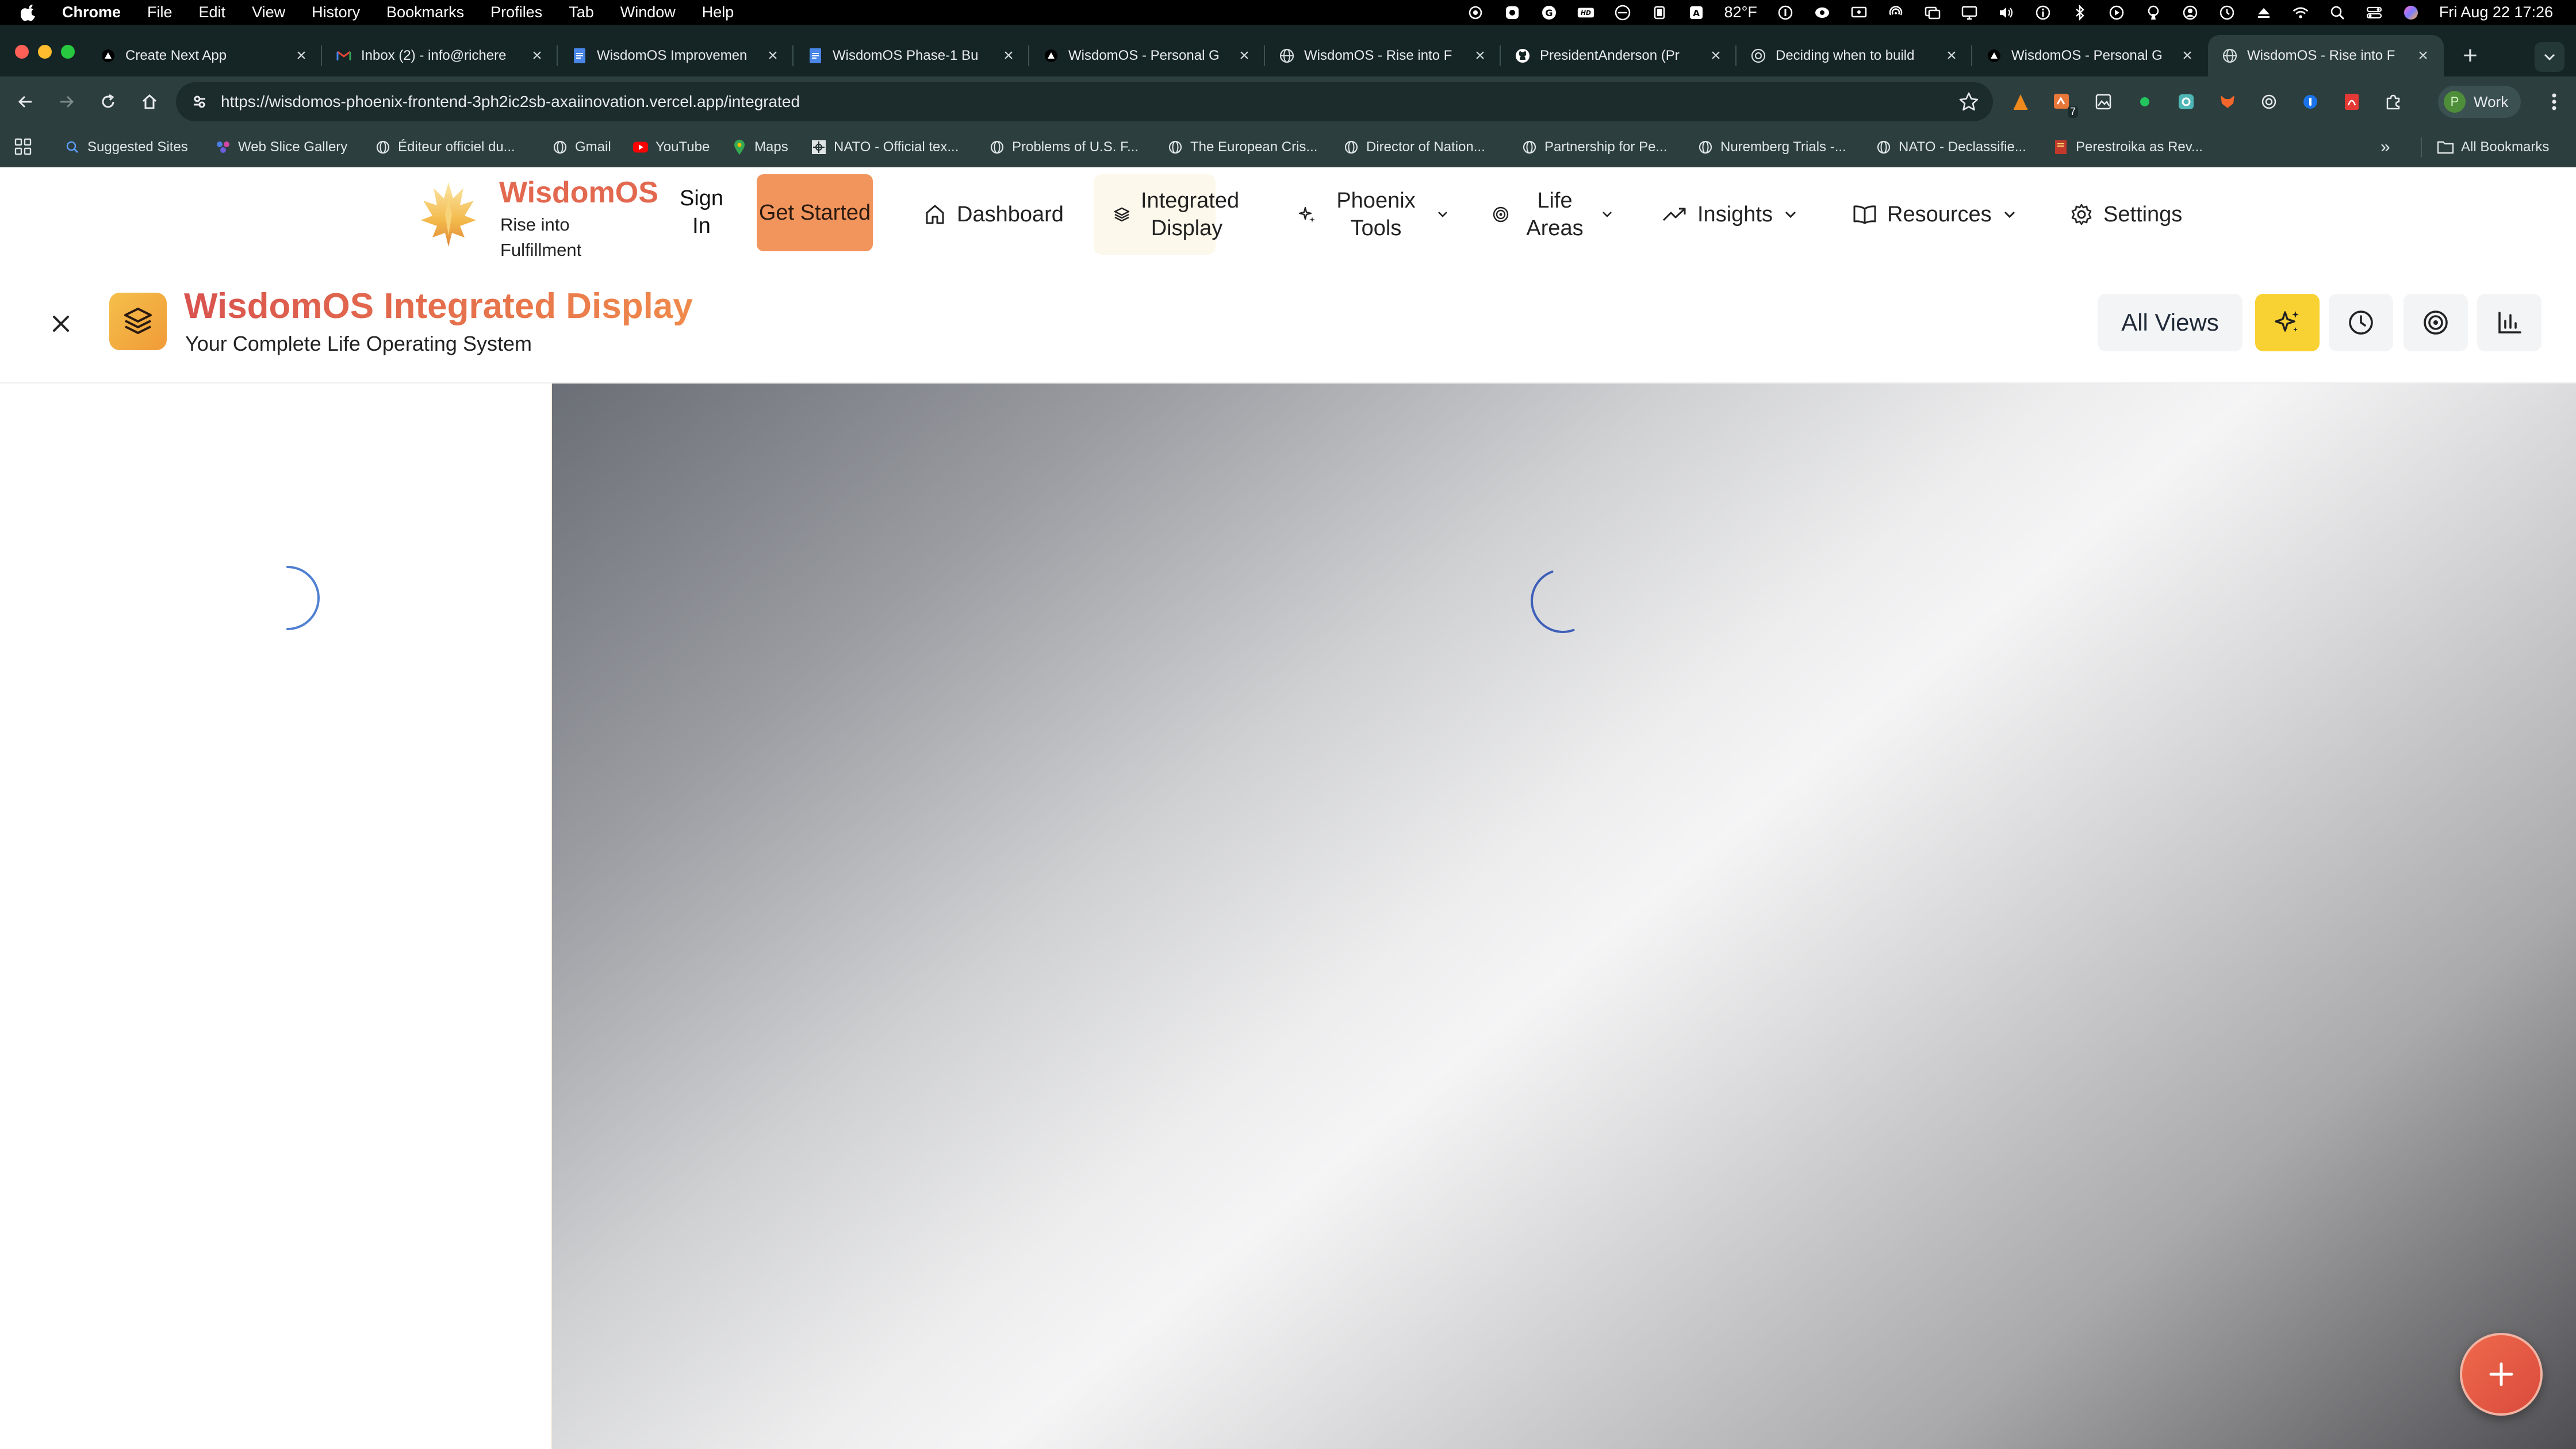  Describe the element at coordinates (2496, 12) in the screenshot. I see `menu-bar-clock: Fri Aug 22 17:26` at that location.